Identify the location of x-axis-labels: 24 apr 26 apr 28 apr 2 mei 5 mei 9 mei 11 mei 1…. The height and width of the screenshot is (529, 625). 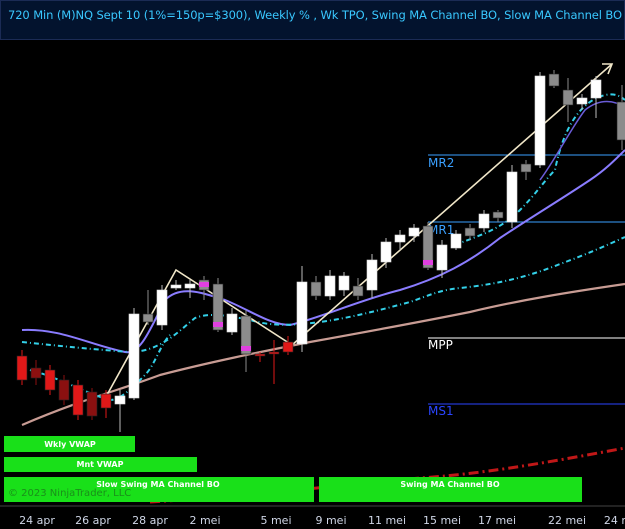
(322, 520).